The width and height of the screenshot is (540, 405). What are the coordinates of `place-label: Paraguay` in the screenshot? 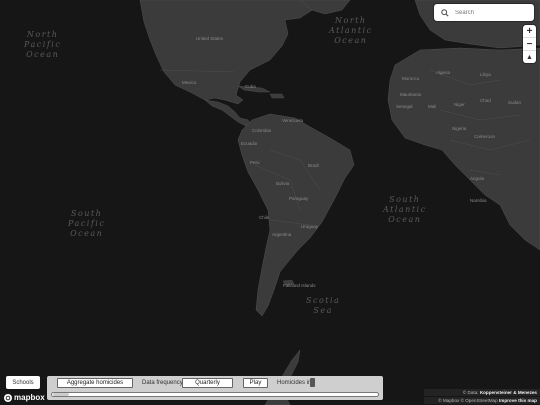 It's located at (299, 198).